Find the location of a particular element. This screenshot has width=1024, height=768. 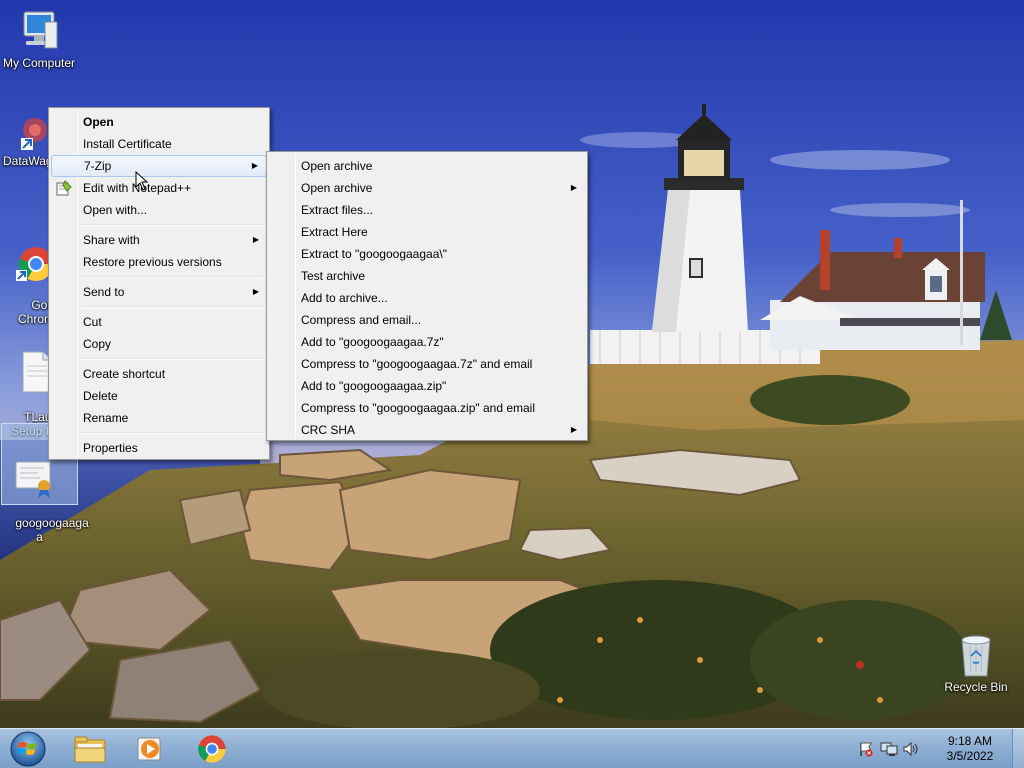

submenu-item-7zip: Extract to "googoogaagaa\" is located at coordinates (427, 254).